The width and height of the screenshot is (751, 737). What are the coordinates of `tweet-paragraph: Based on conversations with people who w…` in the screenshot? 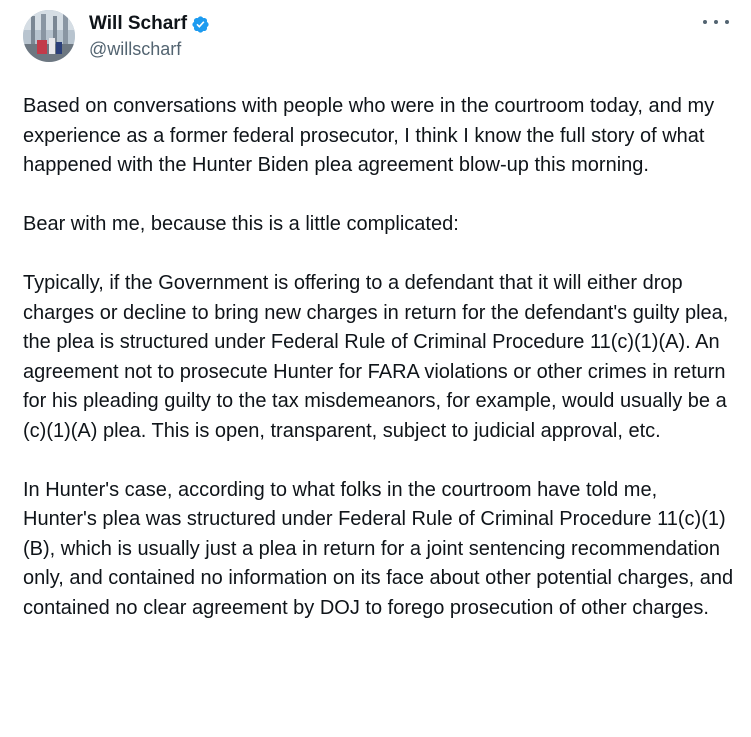 It's located at (369, 135).